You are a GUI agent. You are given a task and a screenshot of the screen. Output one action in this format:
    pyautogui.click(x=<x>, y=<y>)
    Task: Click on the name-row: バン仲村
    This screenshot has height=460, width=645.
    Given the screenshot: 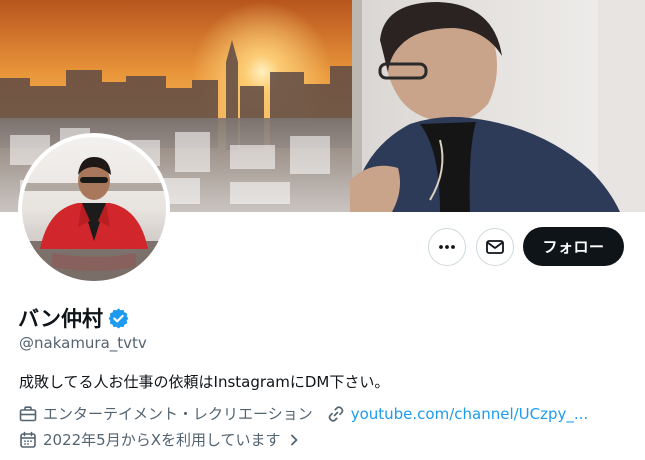 What is the action you would take?
    pyautogui.click(x=73, y=318)
    